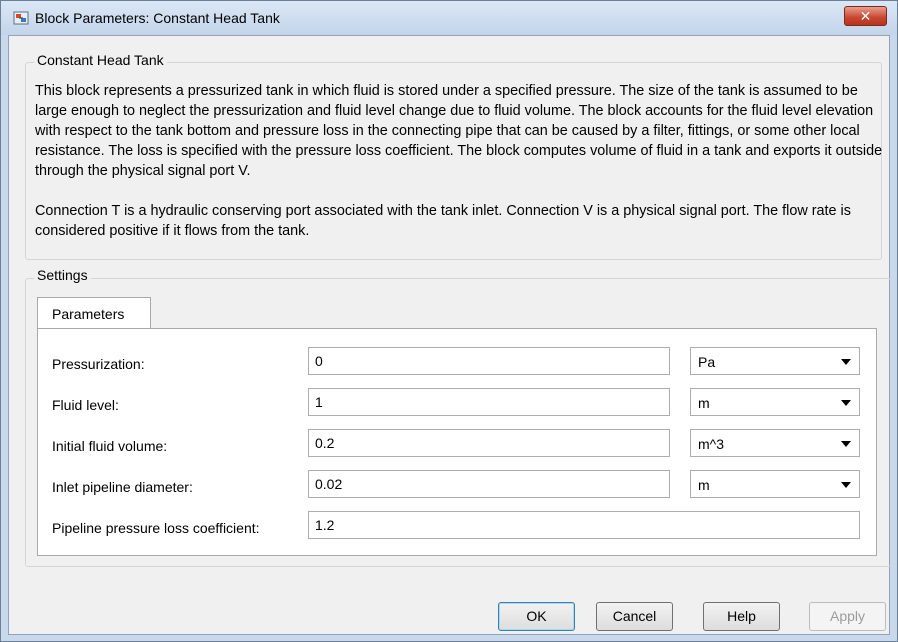 The width and height of the screenshot is (898, 642). I want to click on pressure-loss-coefficient-field, so click(584, 525).